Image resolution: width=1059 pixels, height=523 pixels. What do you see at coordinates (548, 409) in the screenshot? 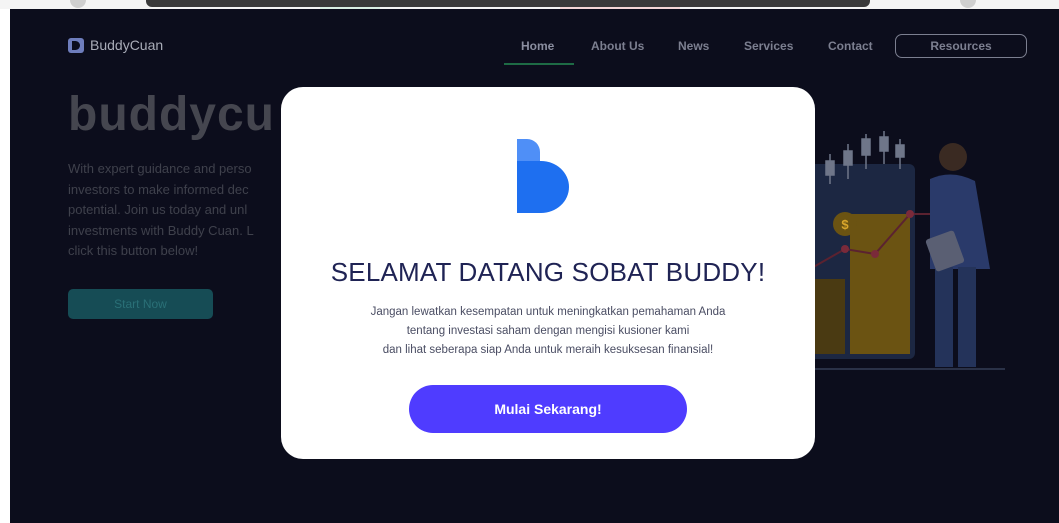
I see `mulai-sekarang-button: Mulai Sekarang!` at bounding box center [548, 409].